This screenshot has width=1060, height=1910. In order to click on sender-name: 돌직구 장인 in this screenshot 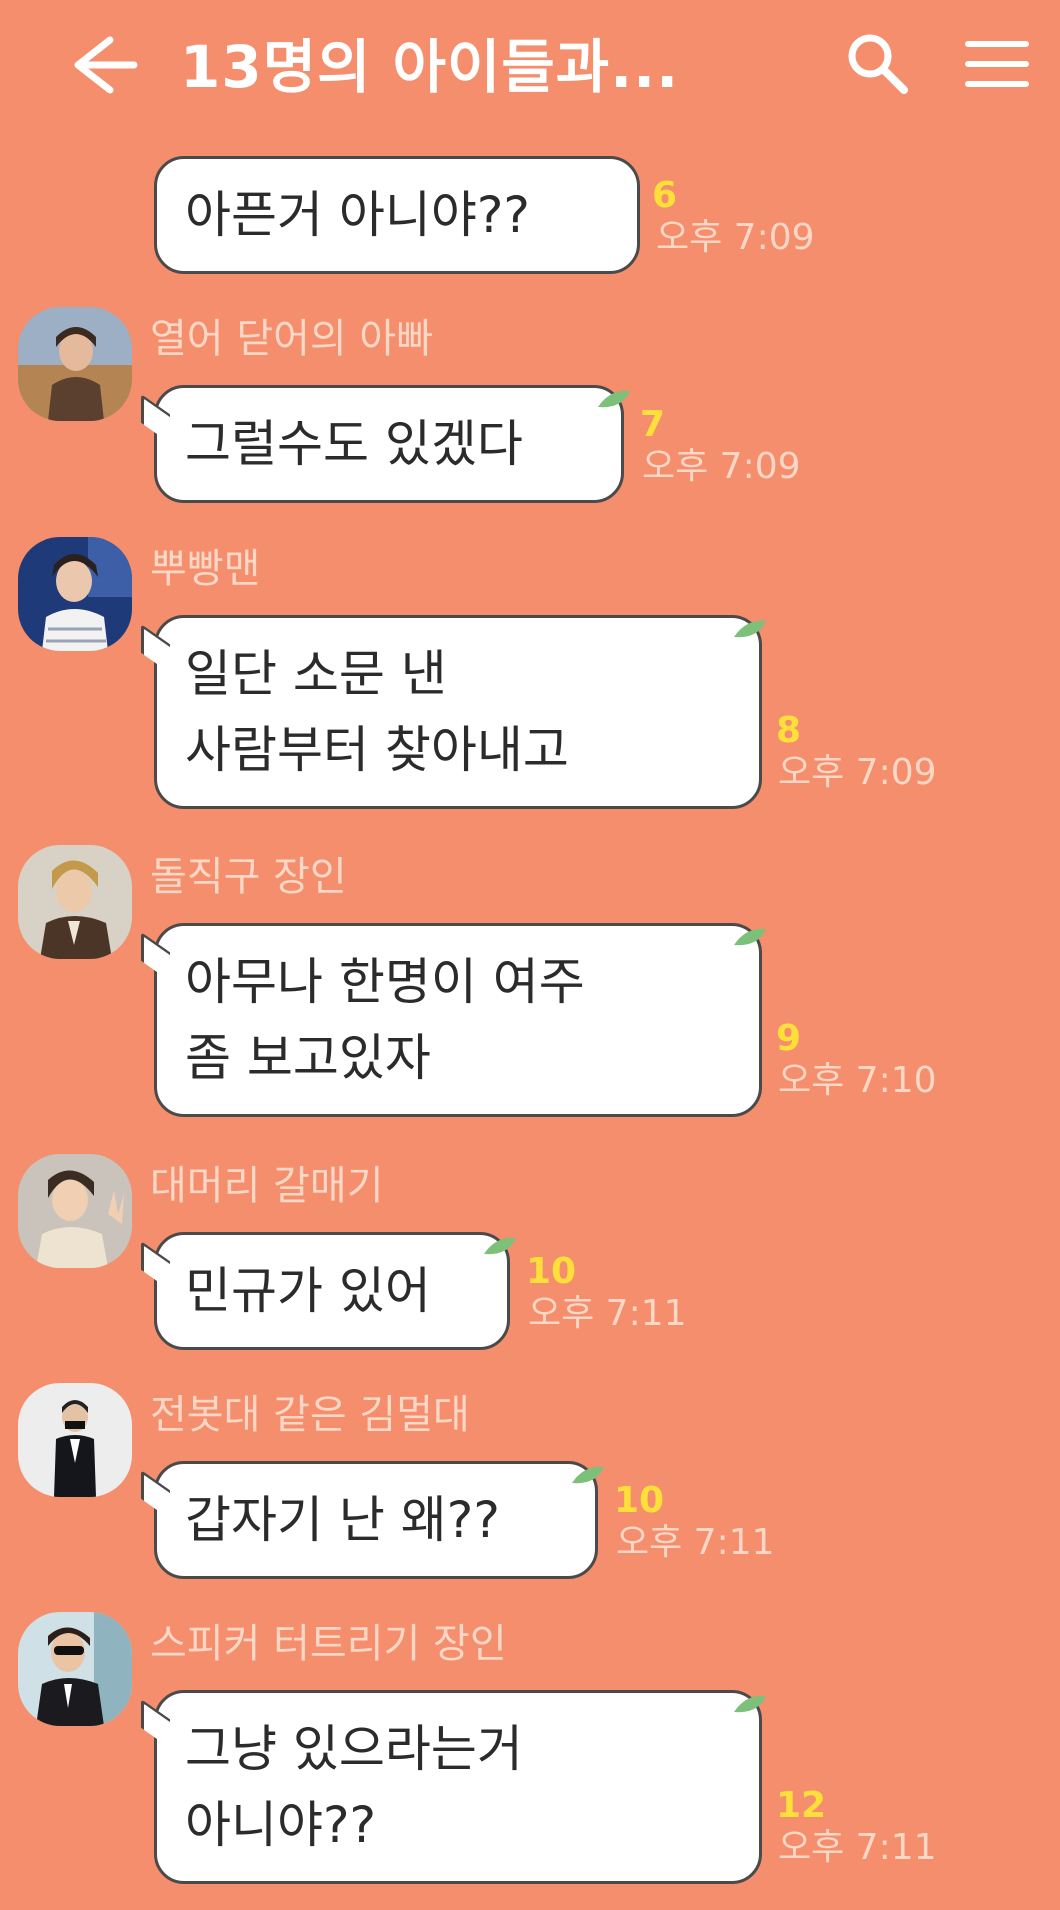, I will do `click(248, 877)`.